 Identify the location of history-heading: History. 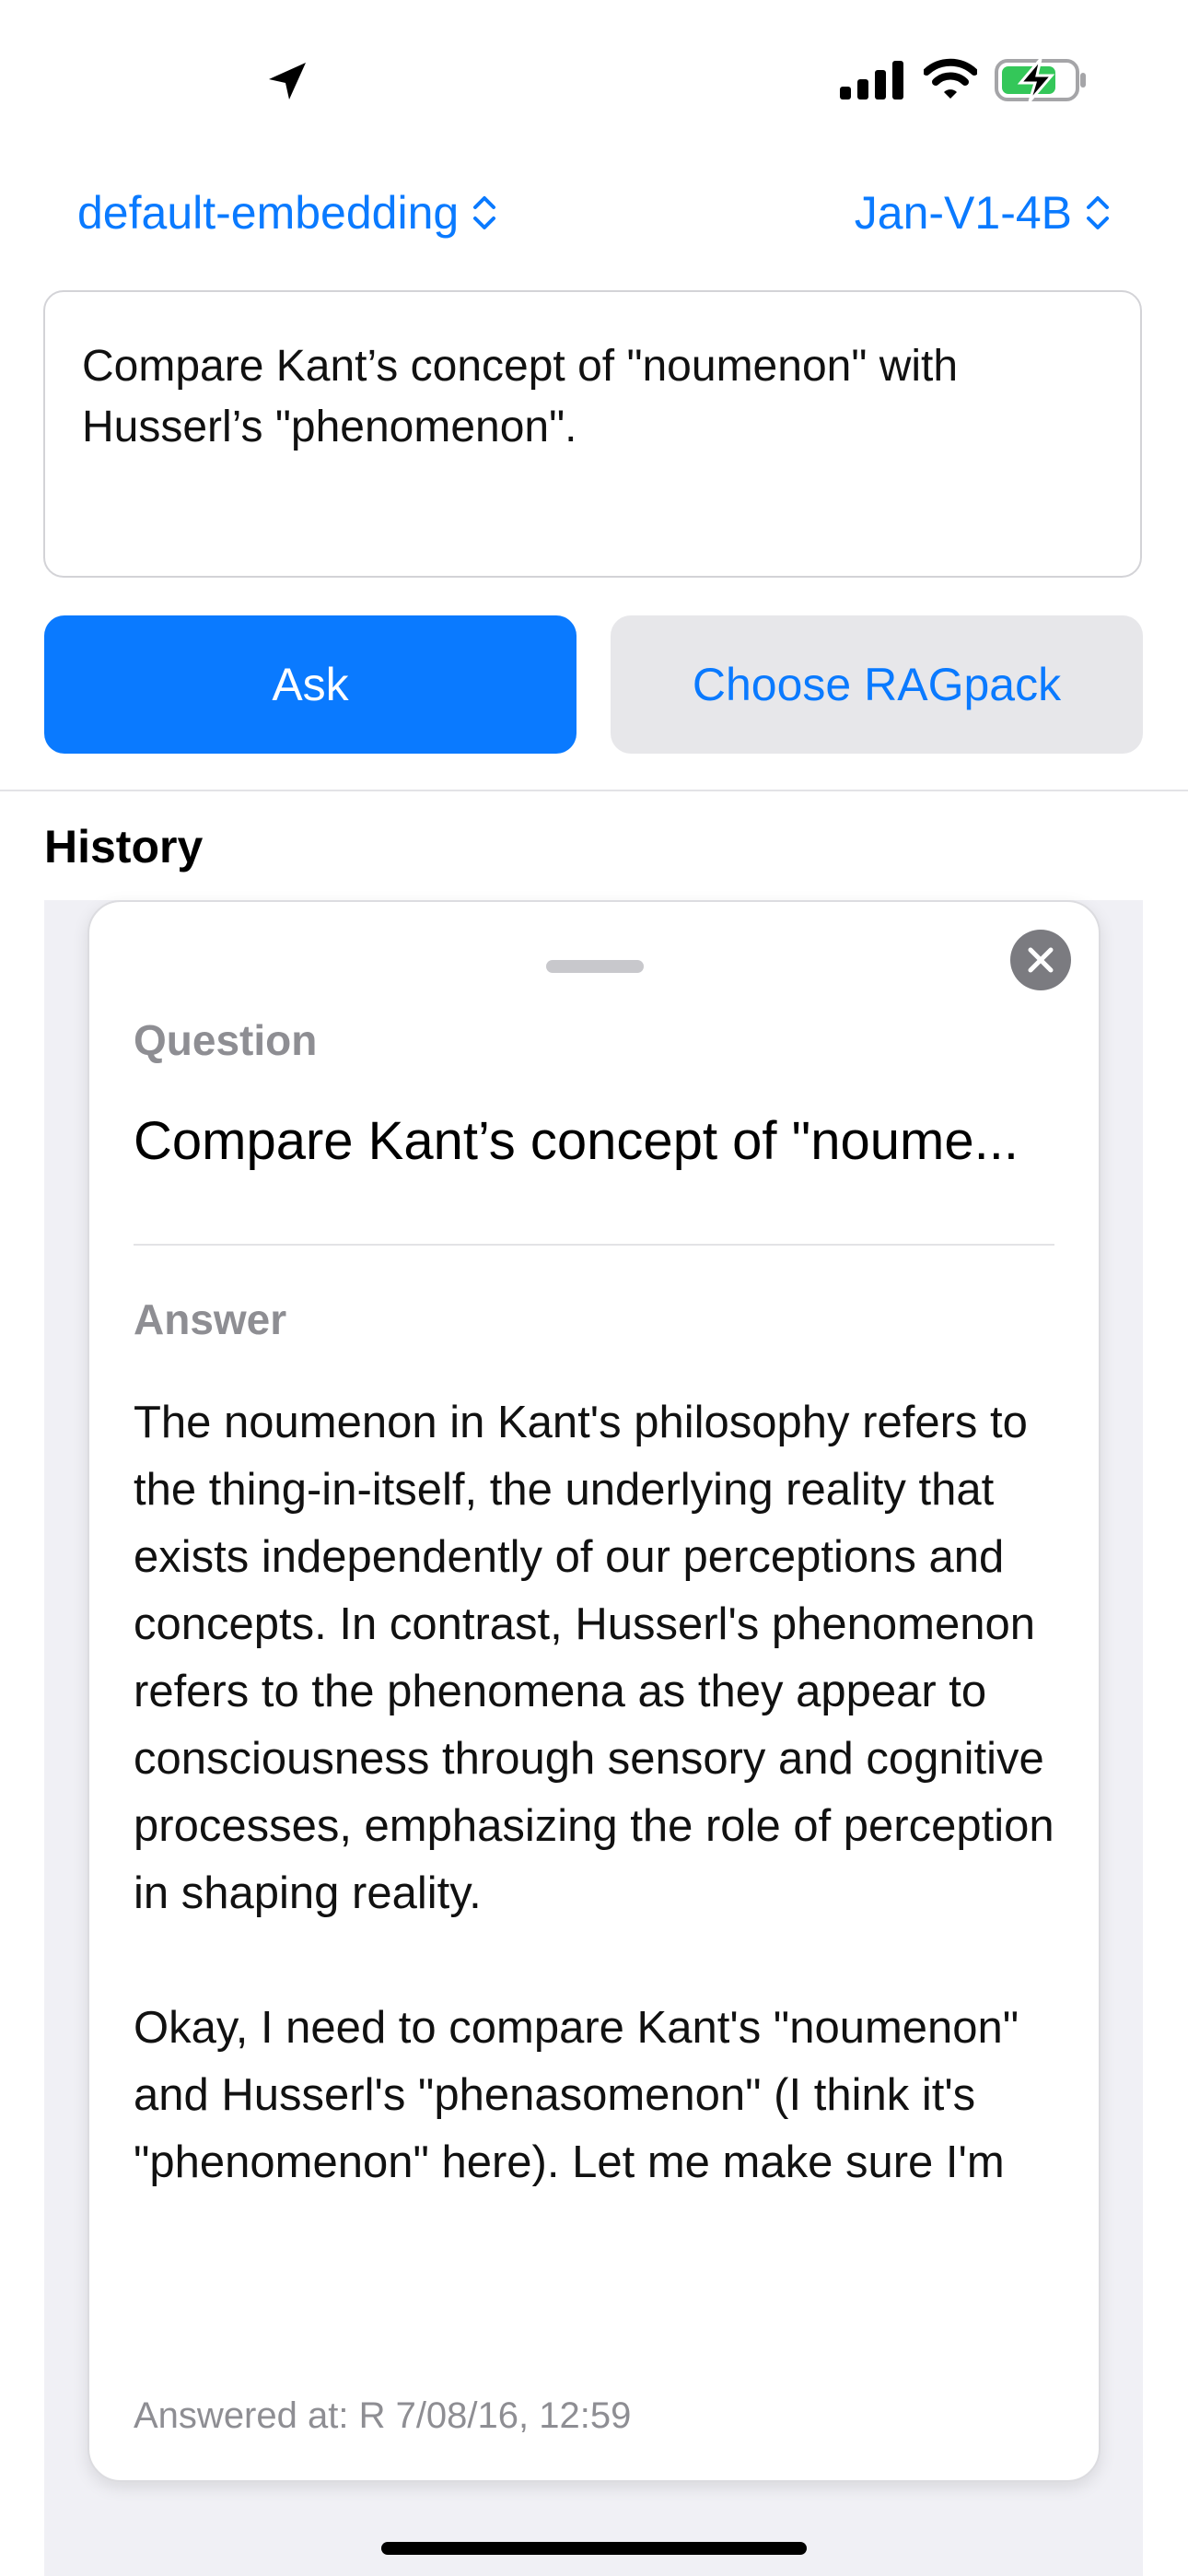
(124, 846).